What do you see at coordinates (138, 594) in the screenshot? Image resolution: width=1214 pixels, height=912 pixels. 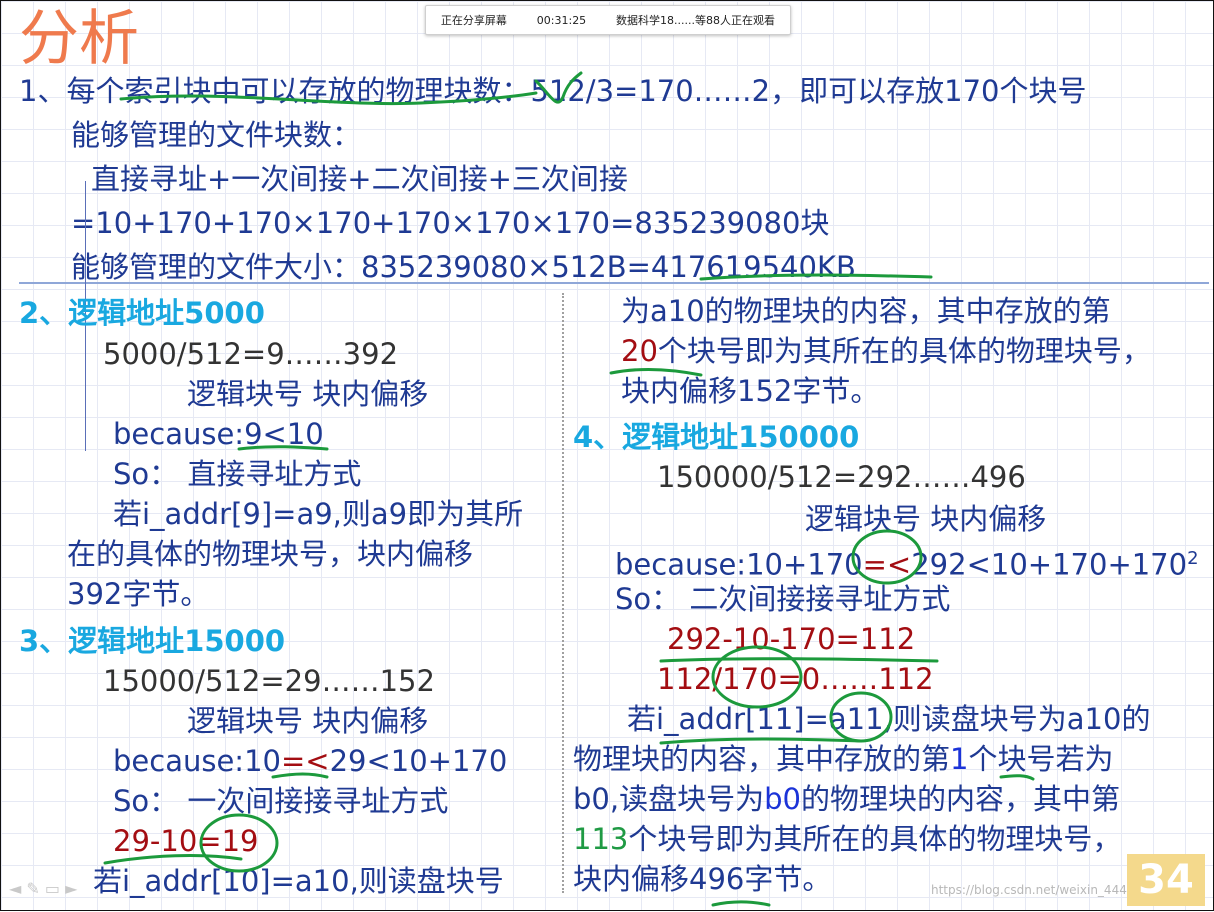 I see `p2-line3: 392字节。` at bounding box center [138, 594].